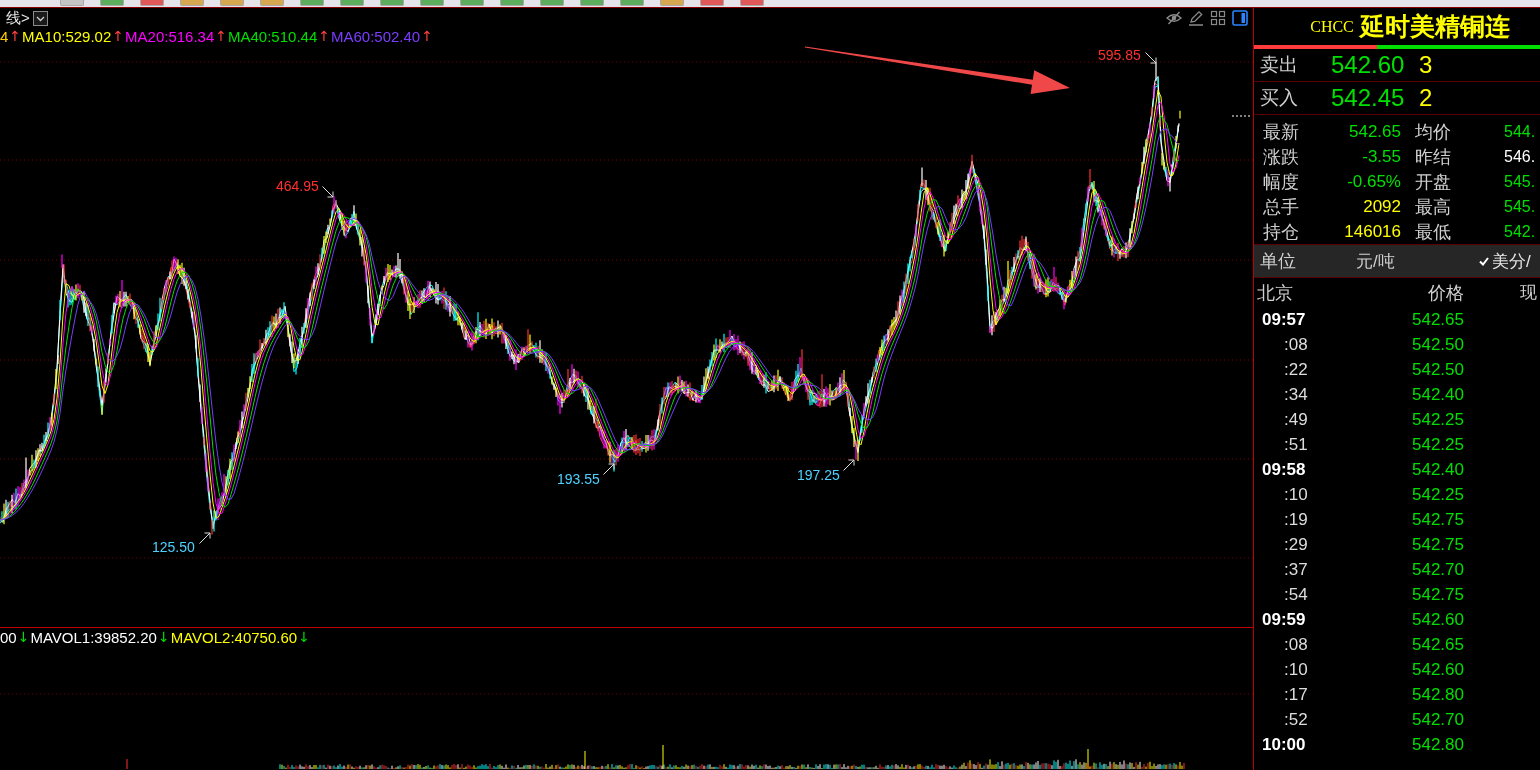  I want to click on ma-value-label: MA10:529.02, so click(67, 36).